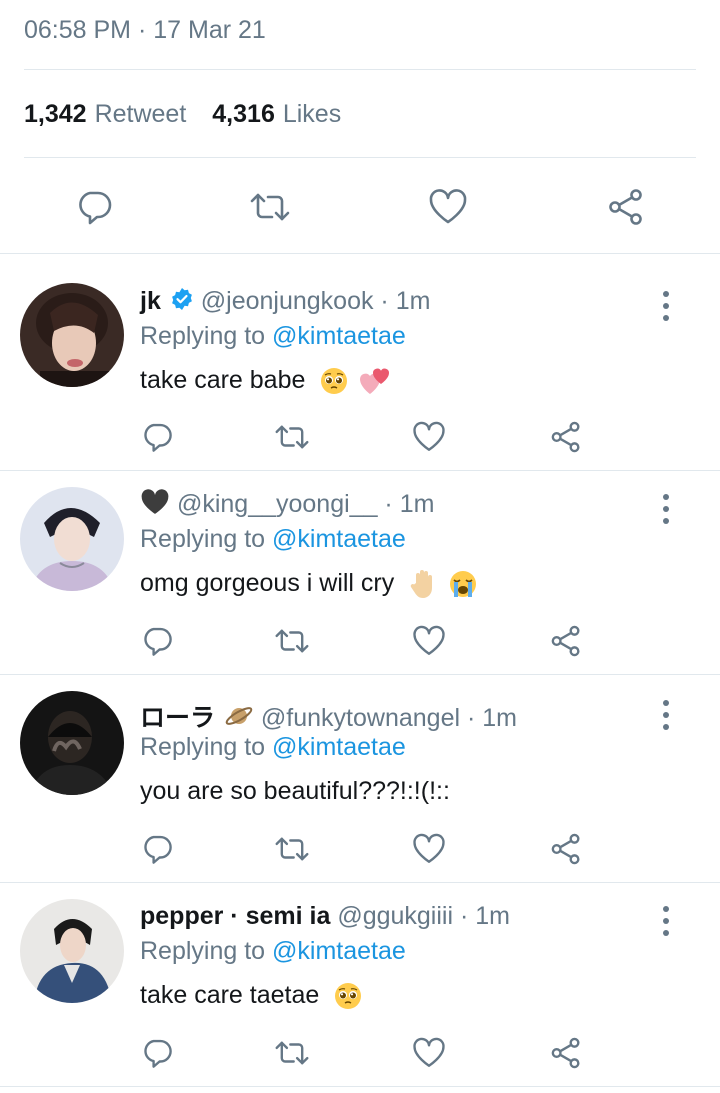 This screenshot has width=720, height=1093. I want to click on tweet-stats: 1,342 Retweet 4,316 Likes, so click(182, 114).